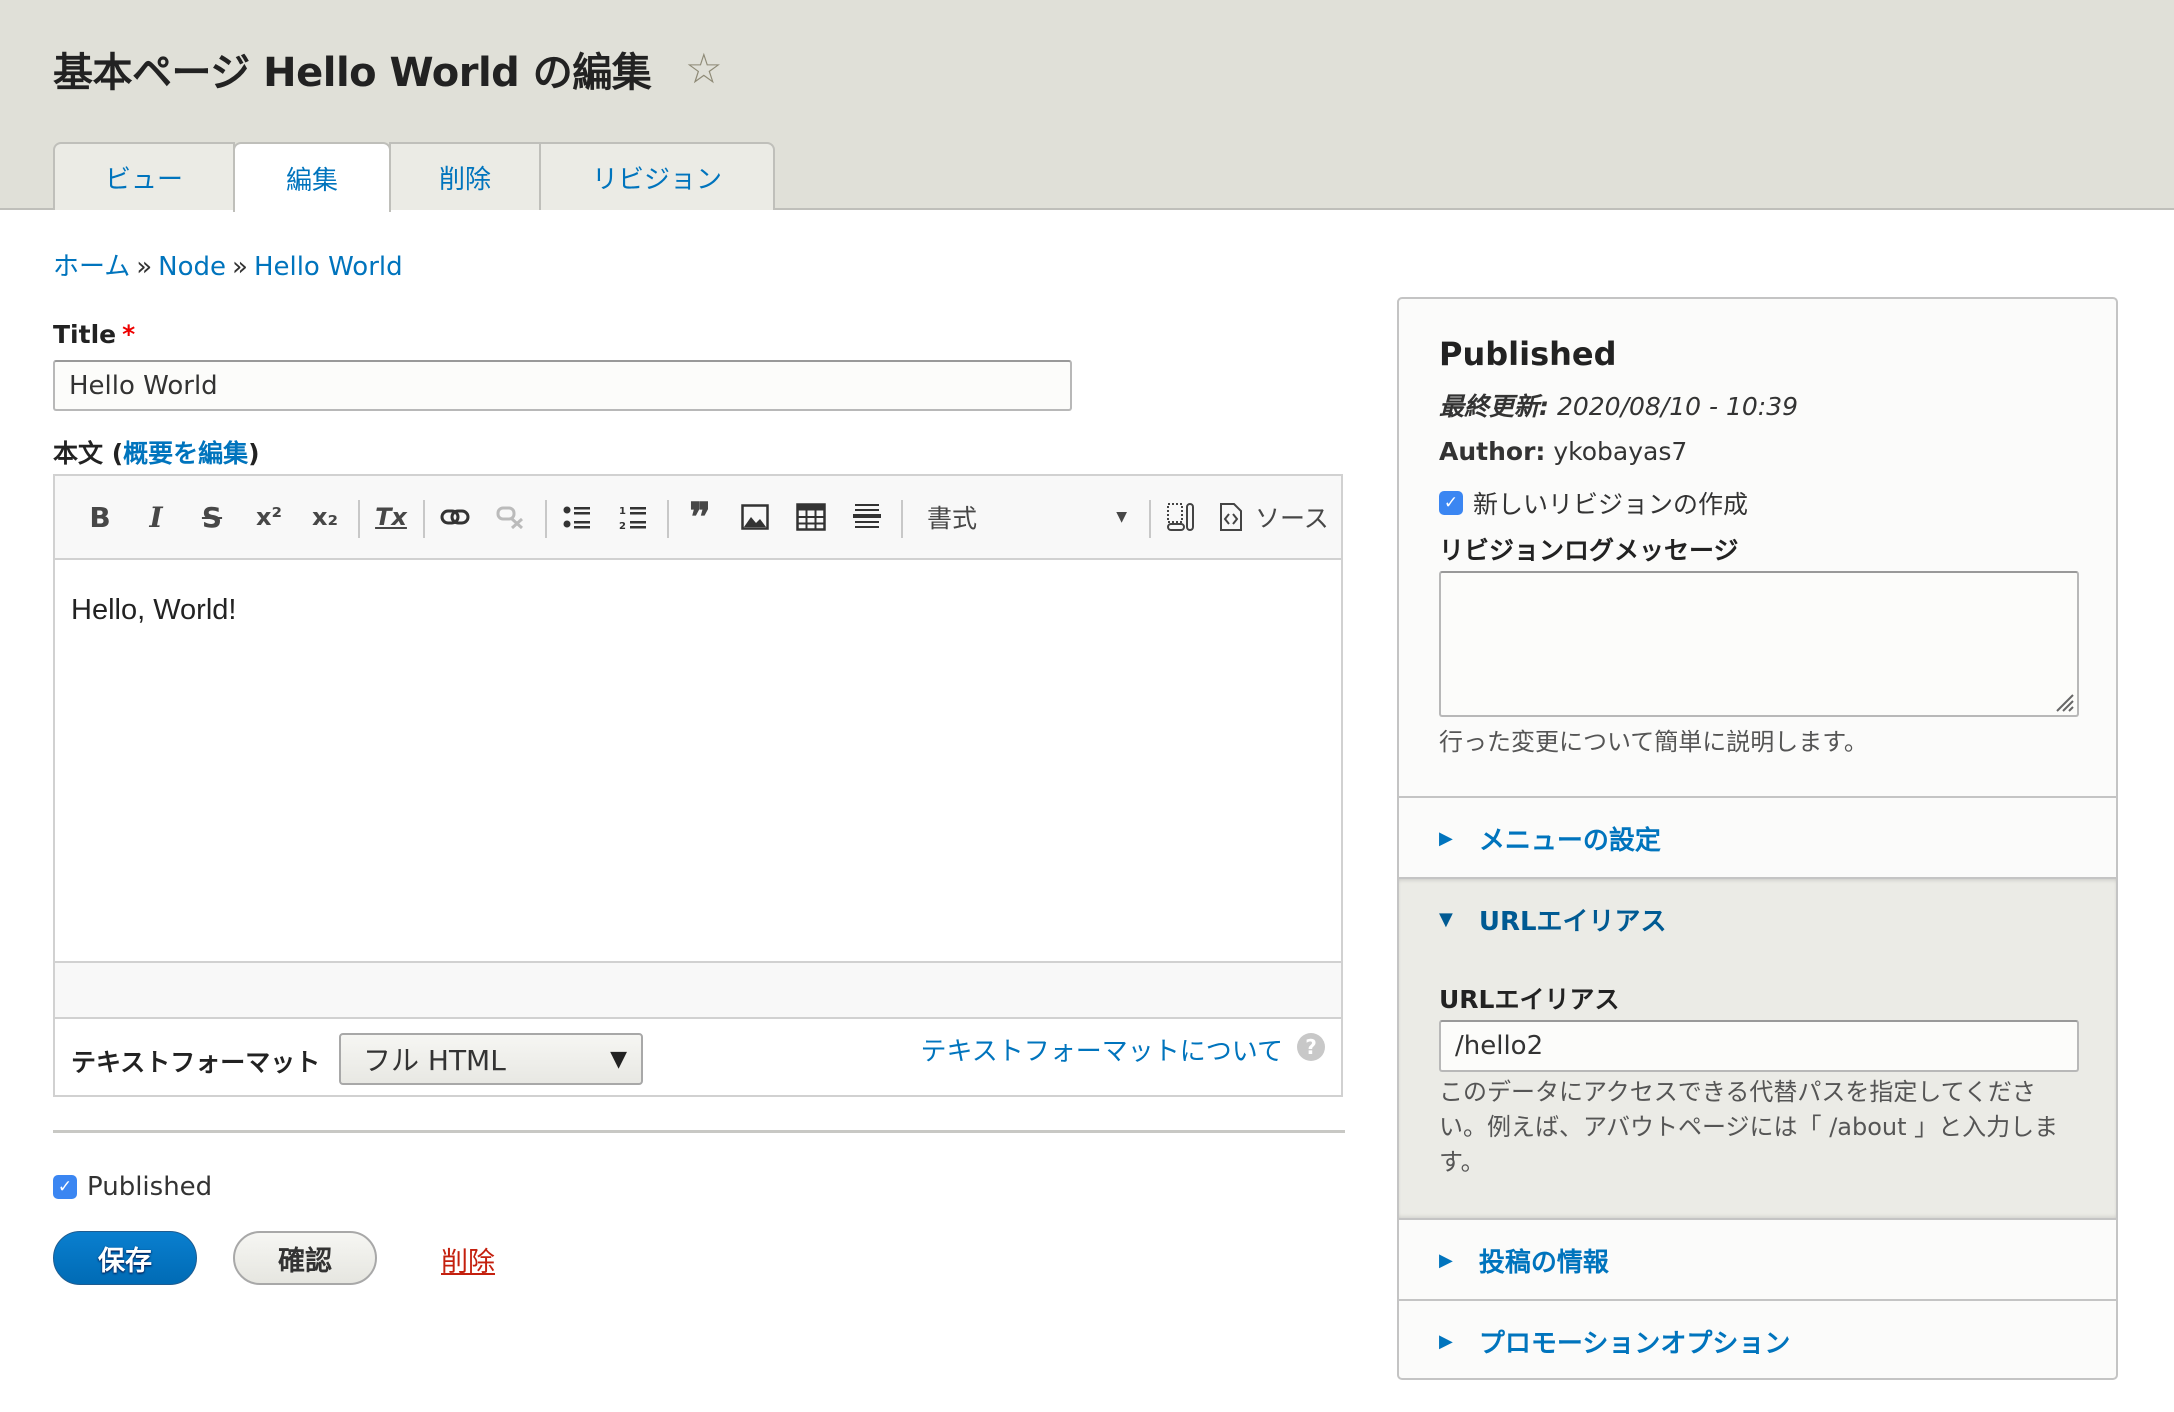 The height and width of the screenshot is (1412, 2174). I want to click on source-button: ソース, so click(1274, 517).